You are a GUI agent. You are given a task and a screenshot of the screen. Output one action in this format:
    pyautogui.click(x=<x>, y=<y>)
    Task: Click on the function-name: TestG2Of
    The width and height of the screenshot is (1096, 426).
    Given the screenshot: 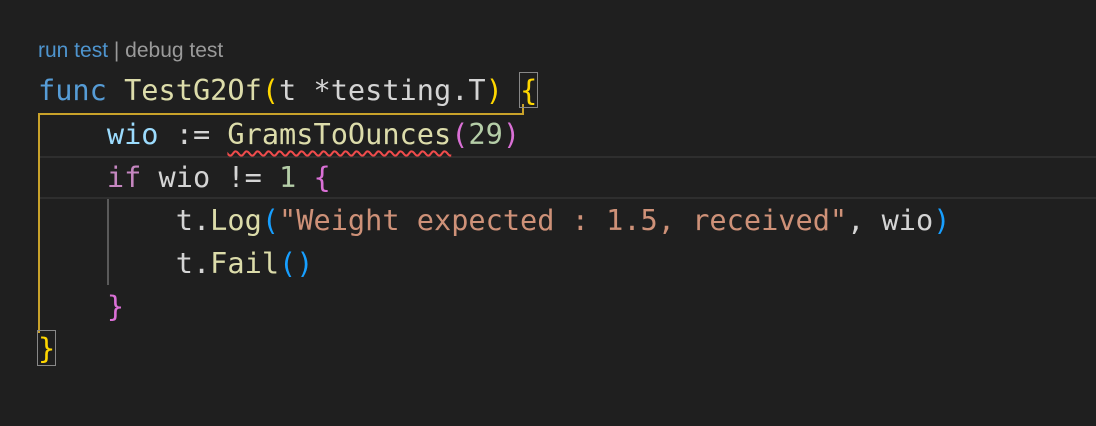 What is the action you would take?
    pyautogui.click(x=193, y=90)
    